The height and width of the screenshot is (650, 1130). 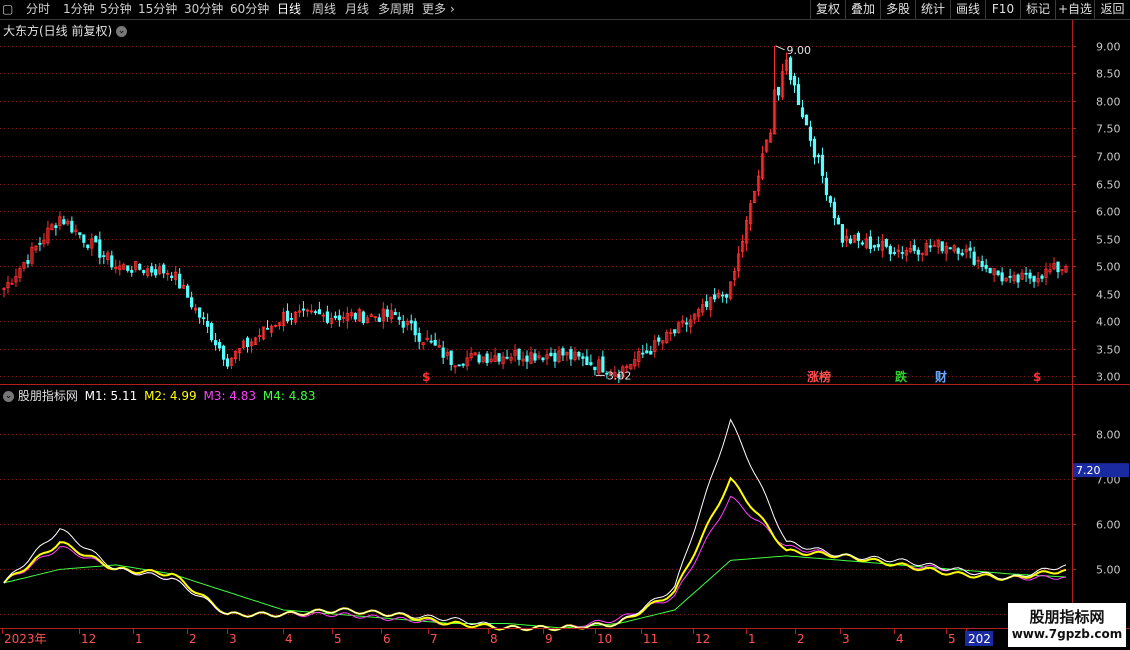 What do you see at coordinates (387, 639) in the screenshot?
I see `x-axis-label: 6` at bounding box center [387, 639].